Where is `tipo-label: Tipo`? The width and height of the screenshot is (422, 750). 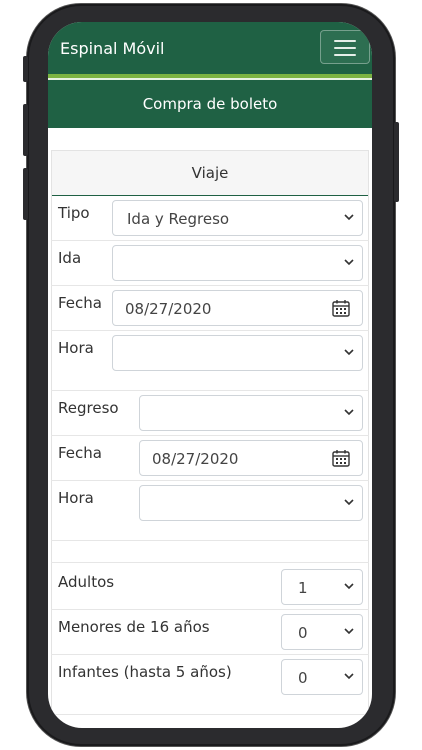
tipo-label: Tipo is located at coordinates (74, 213).